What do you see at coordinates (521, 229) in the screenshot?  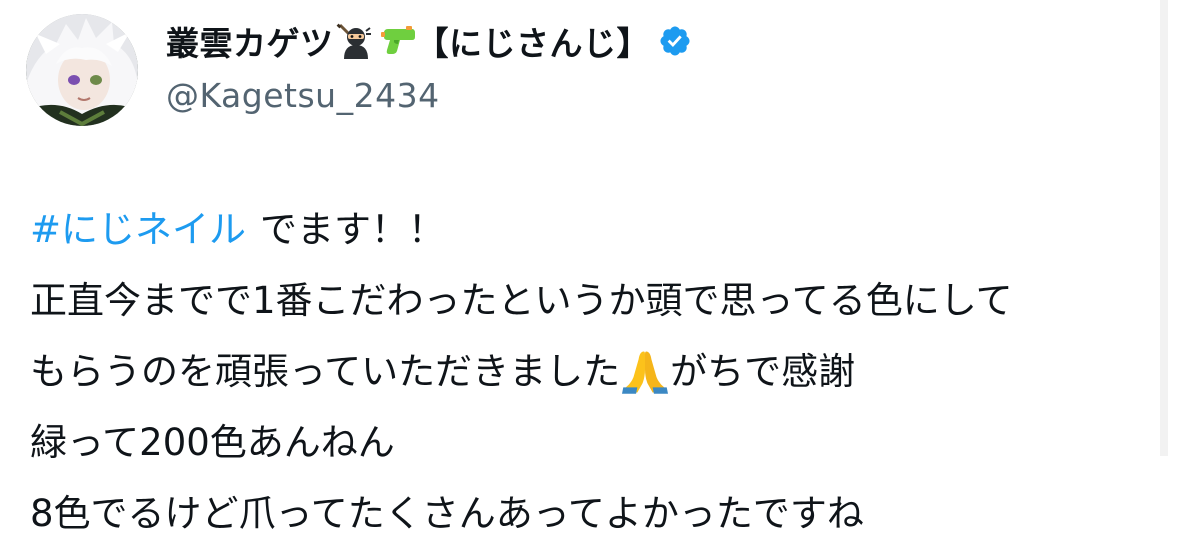 I see `tweet-line-1: #にじネイル でます！！` at bounding box center [521, 229].